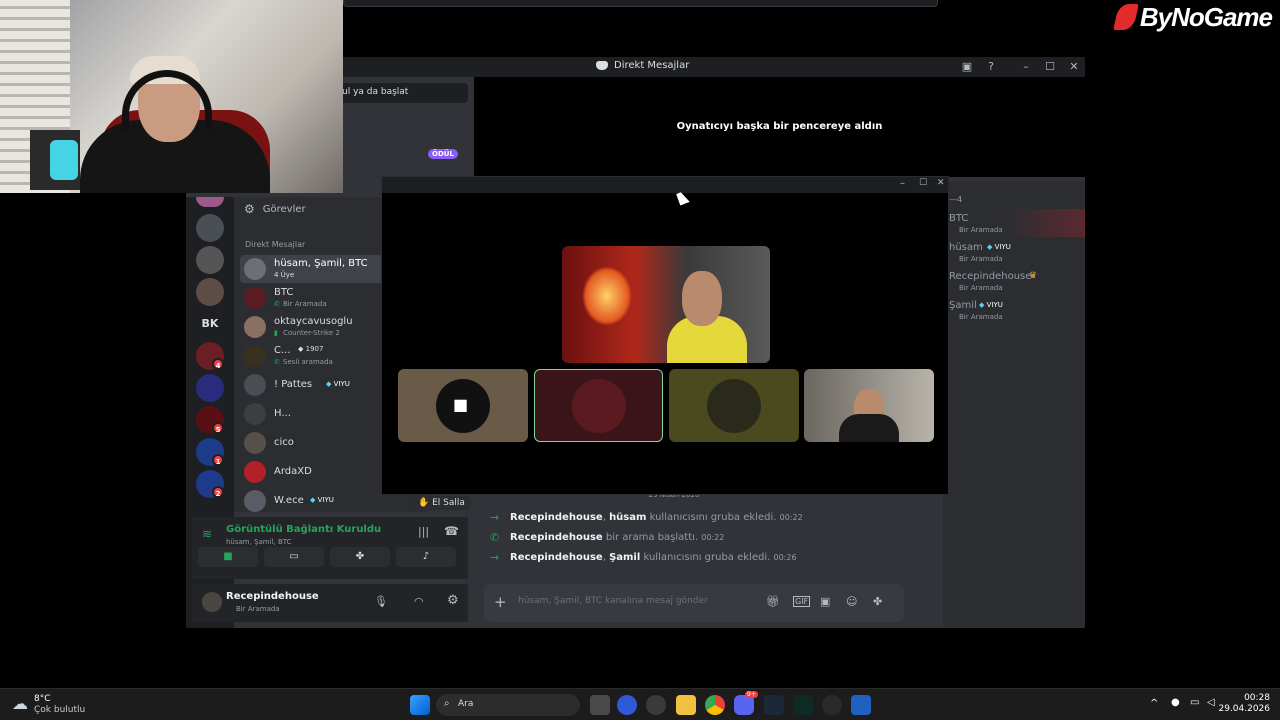 This screenshot has height=720, width=1280. I want to click on camera-icon: ■, so click(228, 556).